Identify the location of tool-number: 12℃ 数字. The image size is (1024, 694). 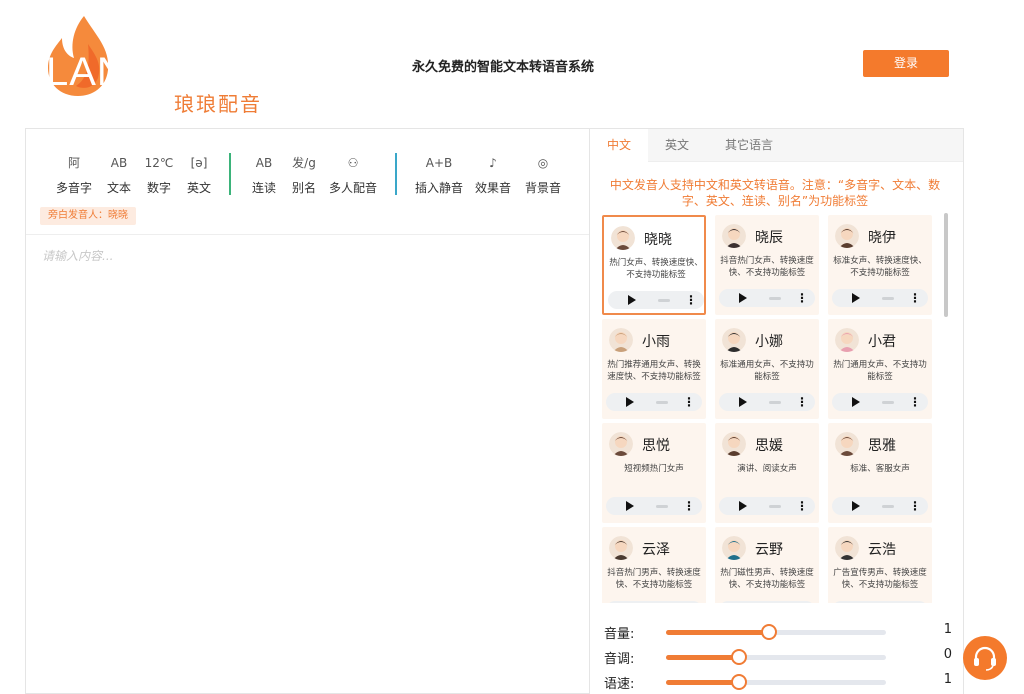
(159, 174).